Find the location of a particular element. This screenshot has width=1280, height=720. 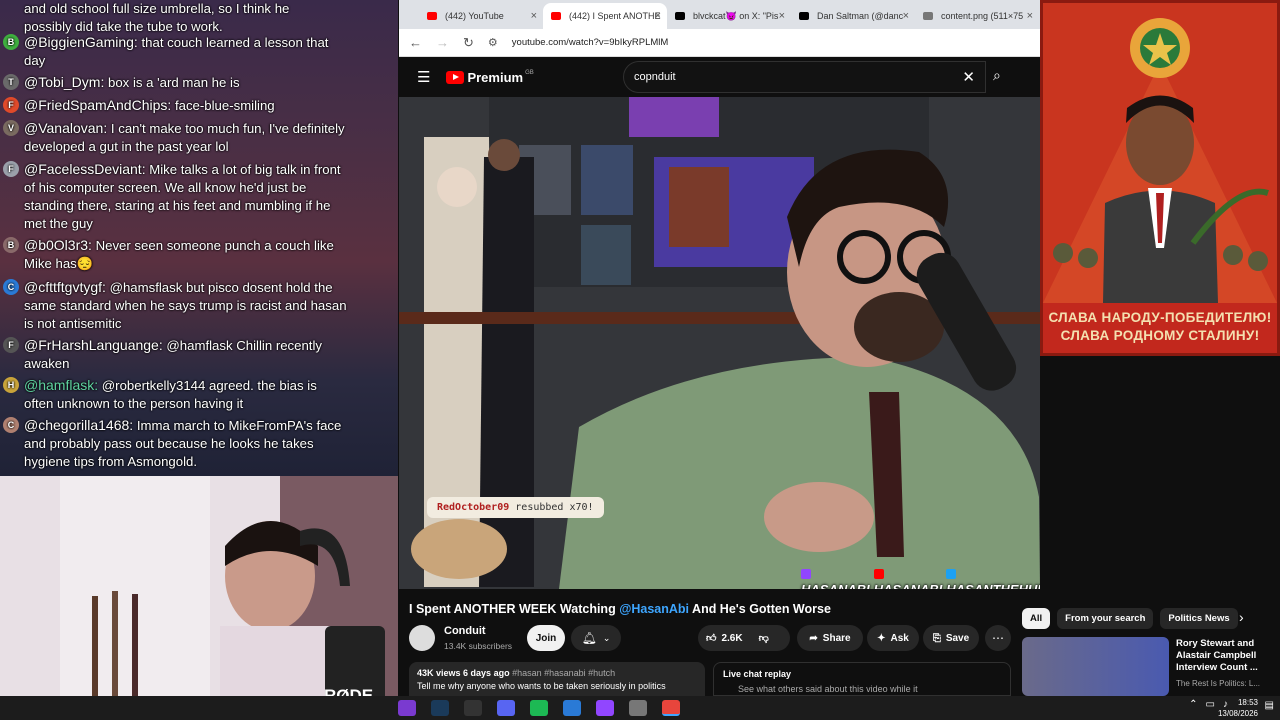

chrome-icon is located at coordinates (671, 708).